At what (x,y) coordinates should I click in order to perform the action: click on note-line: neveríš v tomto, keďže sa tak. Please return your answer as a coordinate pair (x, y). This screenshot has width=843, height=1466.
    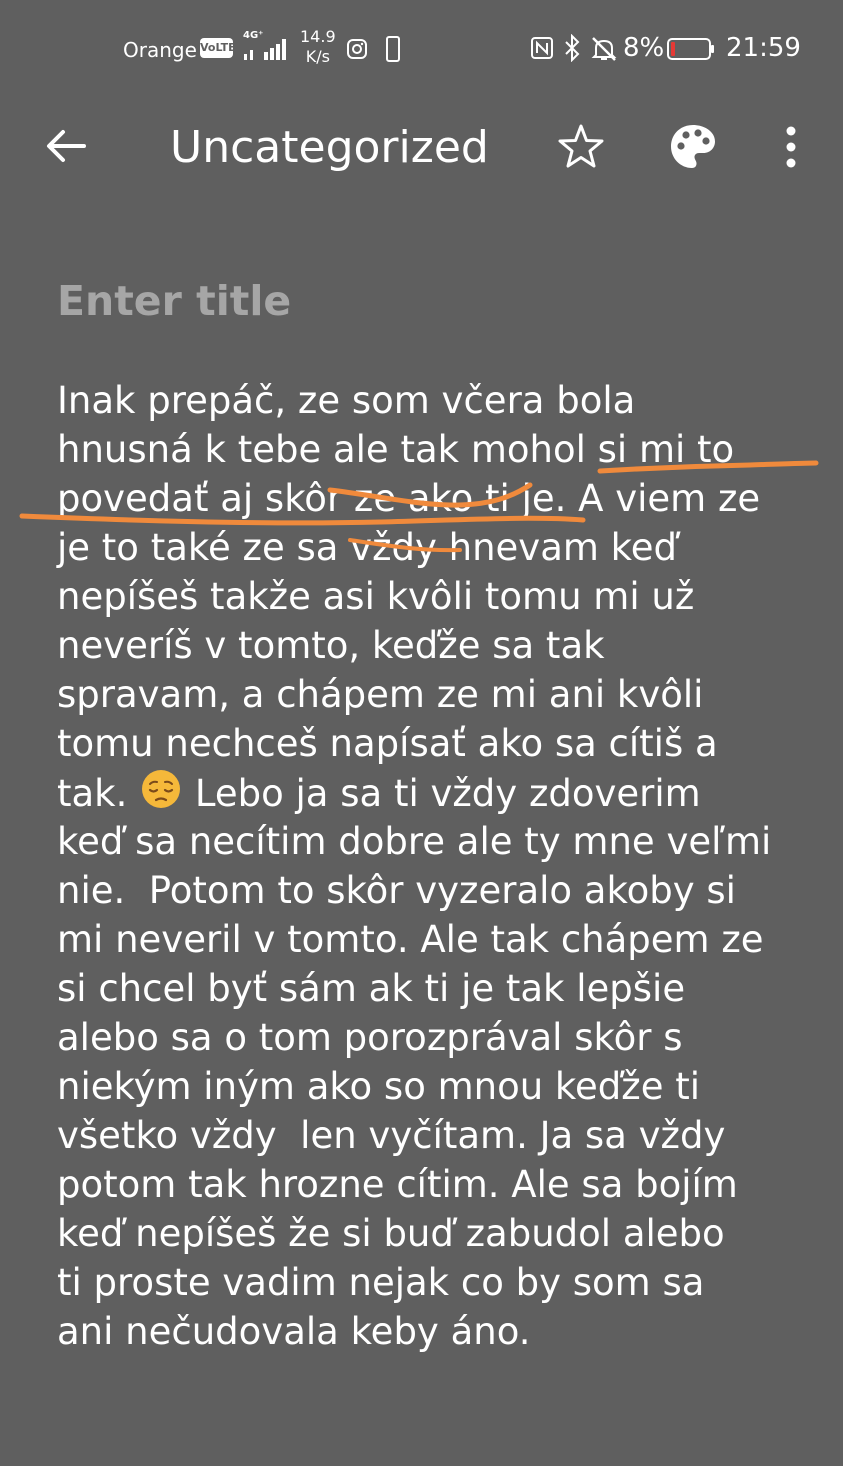
    Looking at the image, I should click on (331, 645).